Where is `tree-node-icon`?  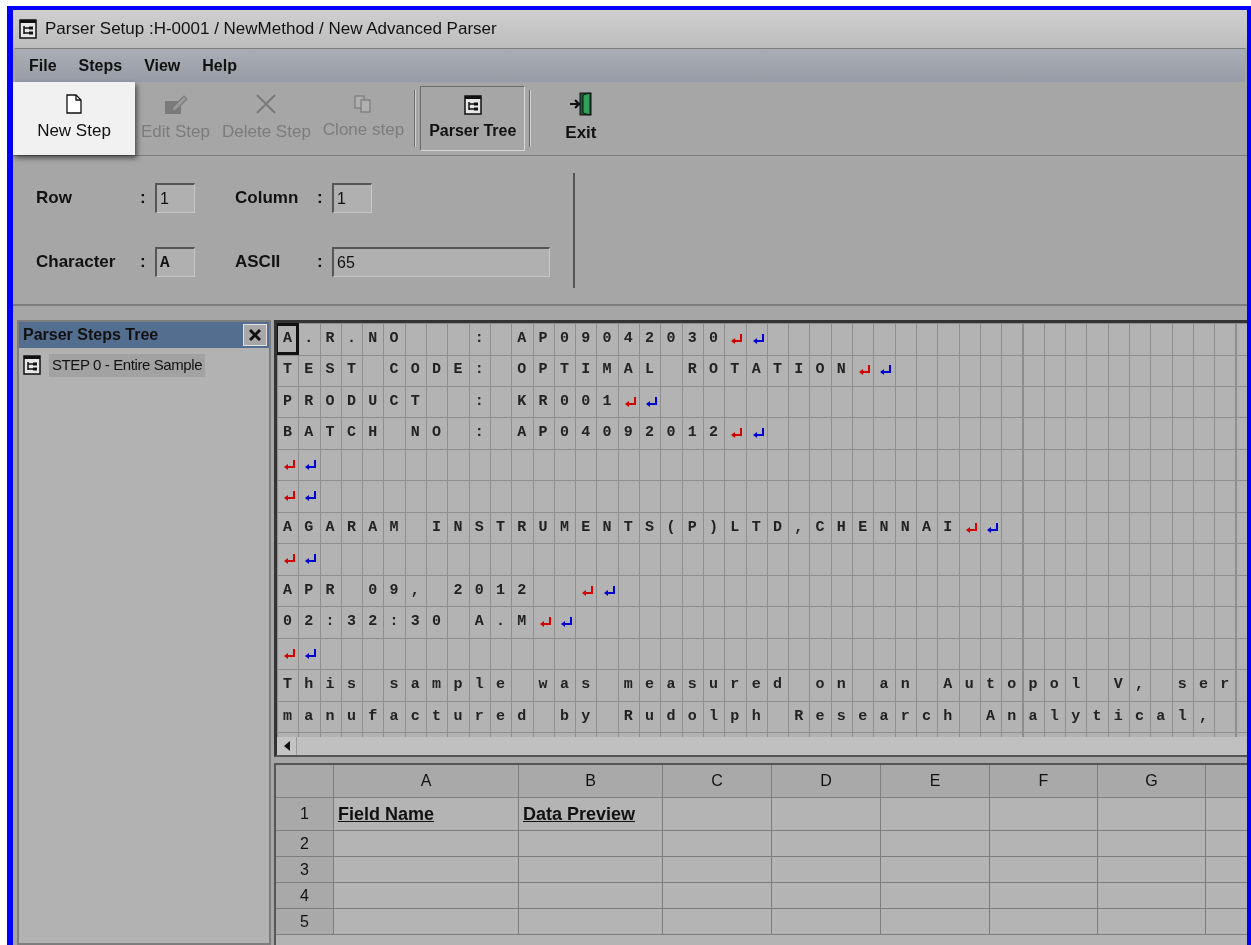
tree-node-icon is located at coordinates (32, 365).